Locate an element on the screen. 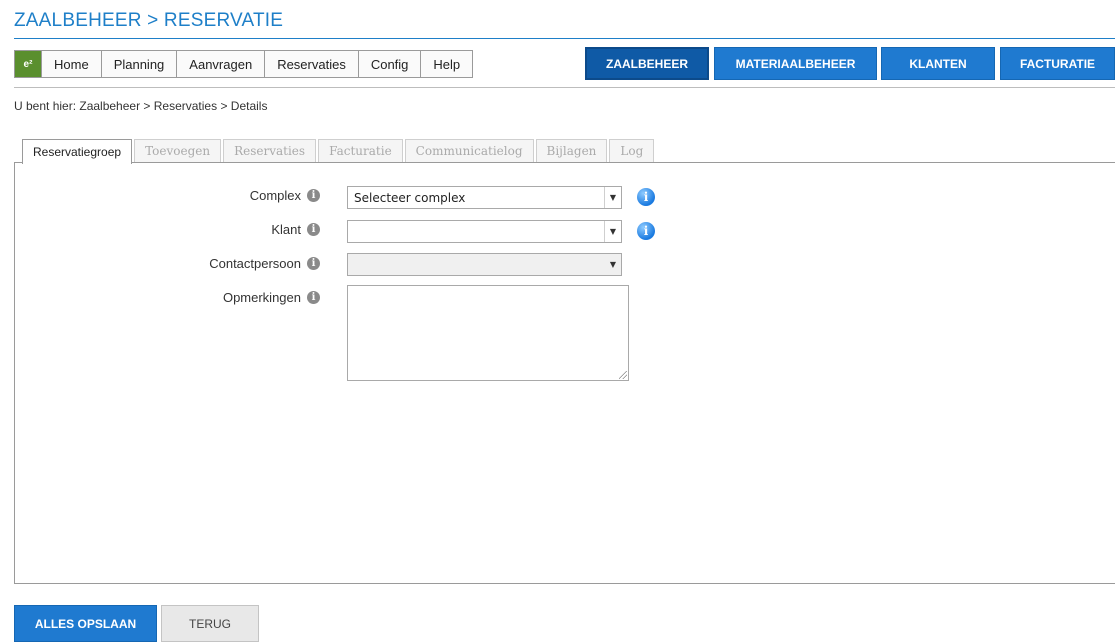 Image resolution: width=1115 pixels, height=644 pixels. menu-item-aanvragen: Aanvragen is located at coordinates (221, 64).